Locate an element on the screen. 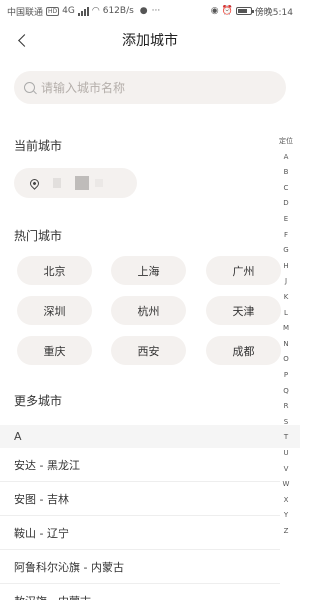 Image resolution: width=320 pixels, height=600 pixels. index-item-letter: L is located at coordinates (286, 313).